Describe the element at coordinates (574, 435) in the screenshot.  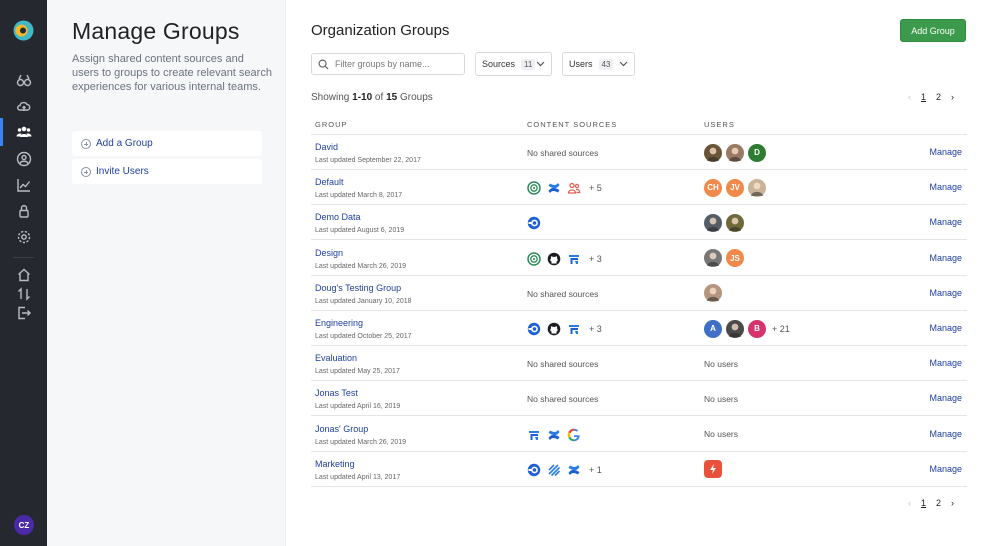
I see `google-icon` at that location.